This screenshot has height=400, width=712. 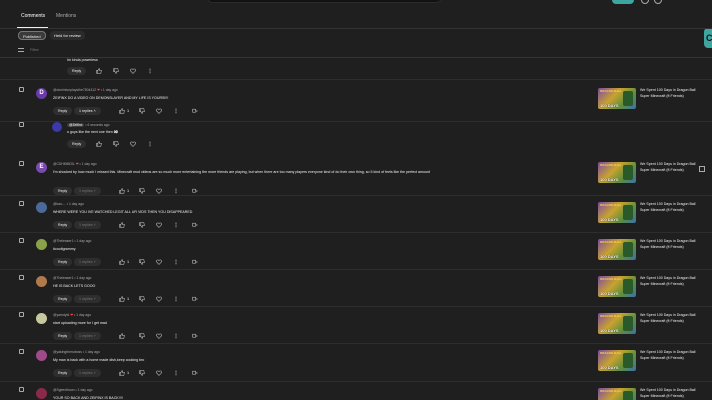 I want to click on open-external-icon, so click(x=702, y=169).